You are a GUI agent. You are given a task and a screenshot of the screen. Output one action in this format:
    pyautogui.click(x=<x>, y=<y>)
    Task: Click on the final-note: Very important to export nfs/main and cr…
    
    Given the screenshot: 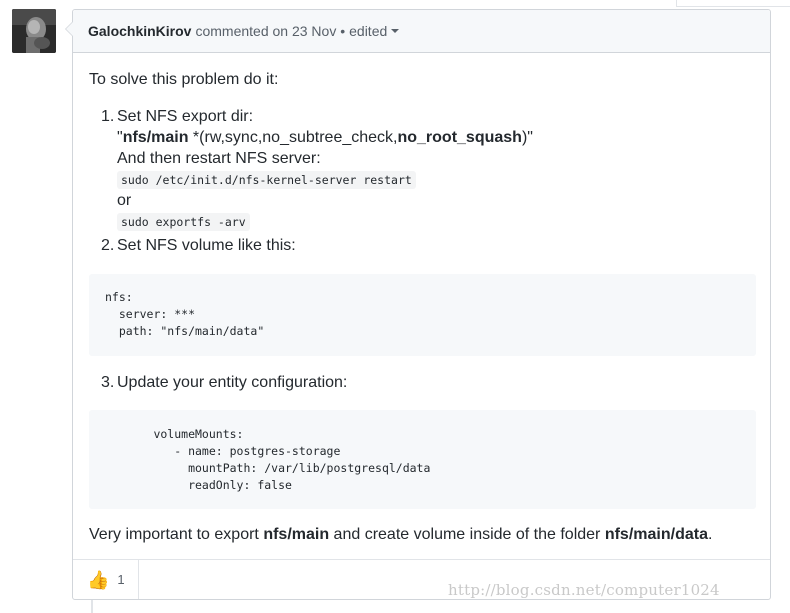 What is the action you would take?
    pyautogui.click(x=400, y=535)
    